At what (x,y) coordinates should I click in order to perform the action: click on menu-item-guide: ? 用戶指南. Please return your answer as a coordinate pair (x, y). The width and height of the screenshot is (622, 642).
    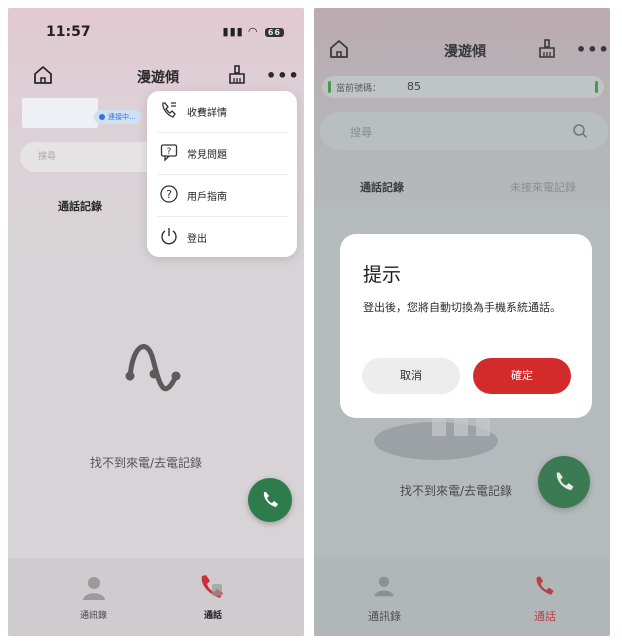
    Looking at the image, I should click on (222, 195).